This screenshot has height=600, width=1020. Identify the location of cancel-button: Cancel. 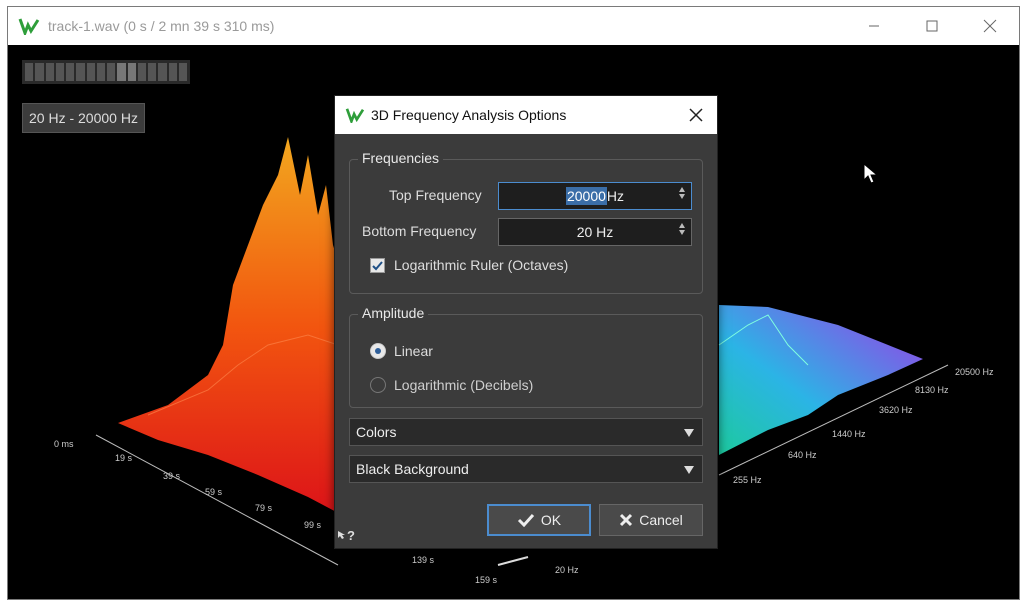
(651, 520).